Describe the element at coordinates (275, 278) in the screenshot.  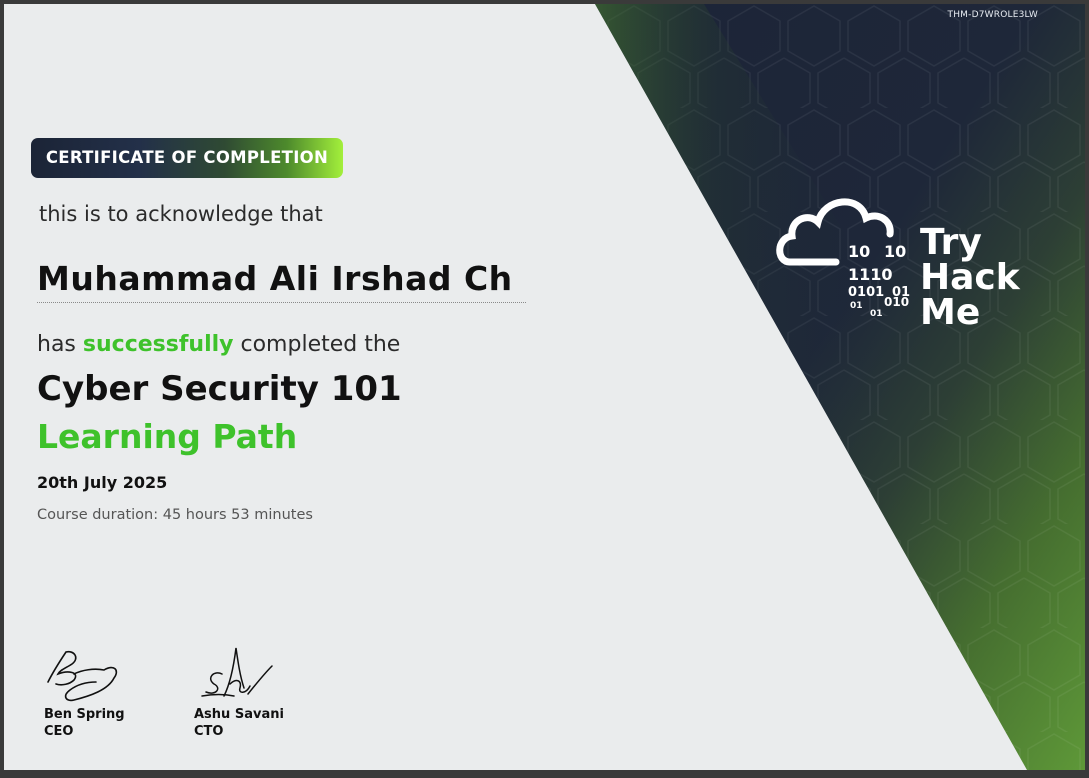
I see `recipient-name: Muhammad Ali Irshad Ch` at that location.